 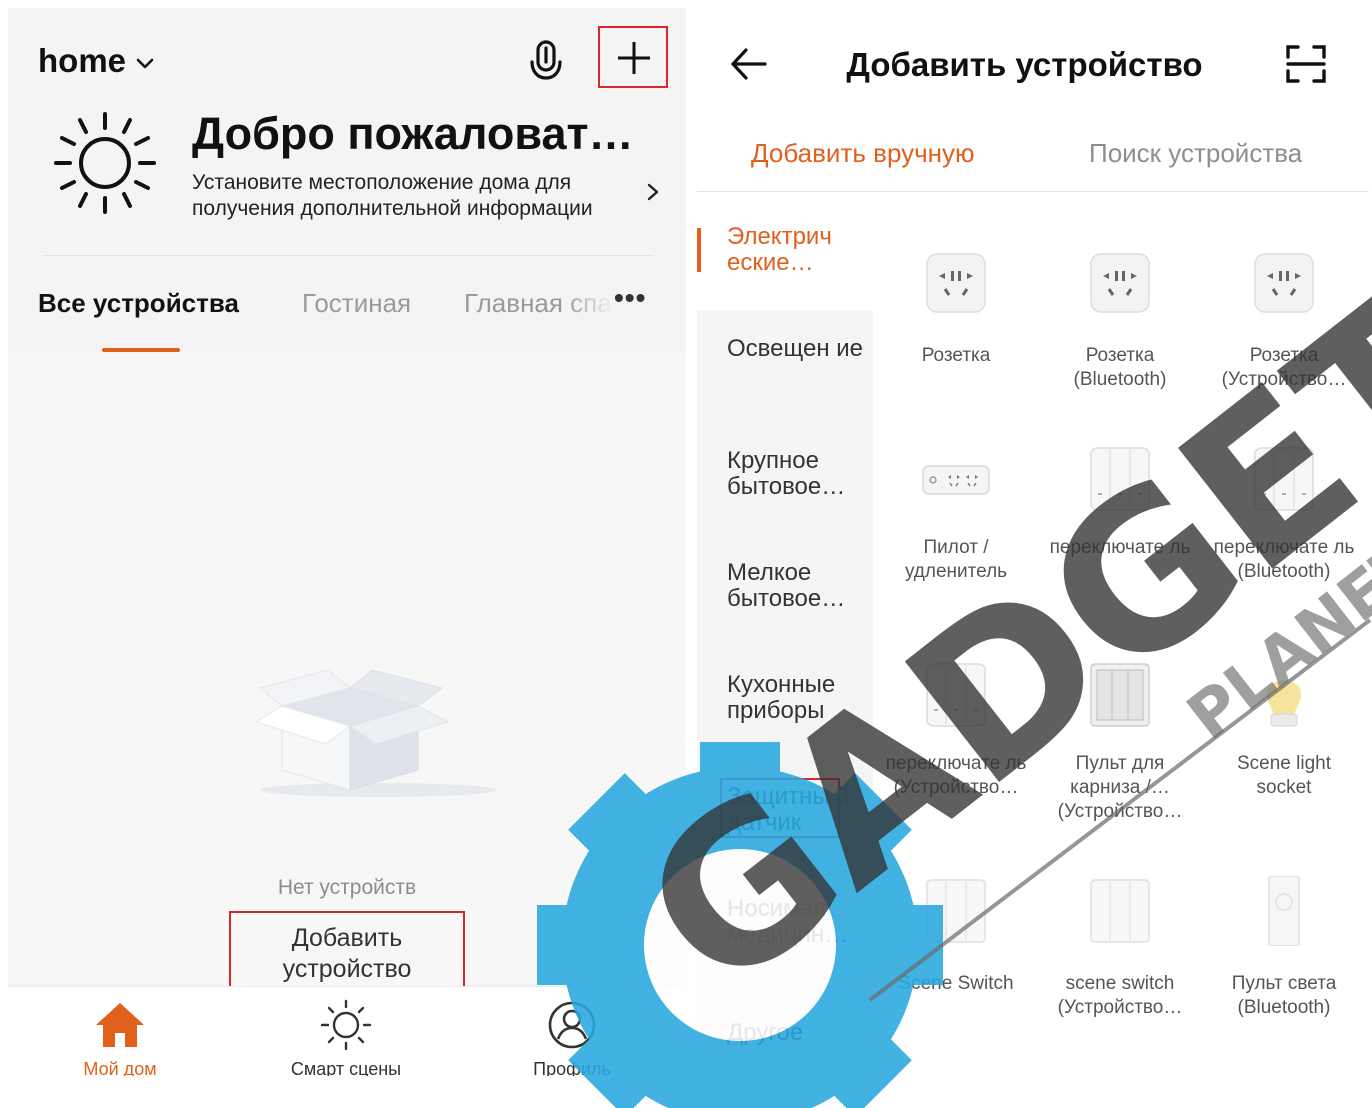 What do you see at coordinates (589, 304) in the screenshot?
I see `tab-fade-overlay` at bounding box center [589, 304].